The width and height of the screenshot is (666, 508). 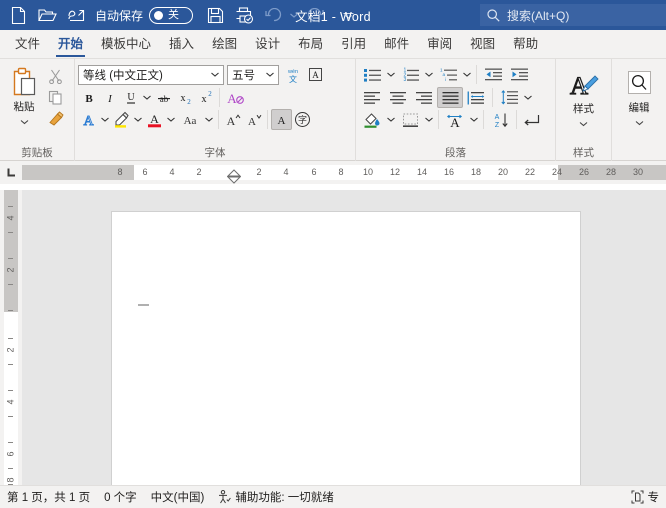 What do you see at coordinates (448, 74) in the screenshot?
I see `multilevel-list-button: 1 a i` at bounding box center [448, 74].